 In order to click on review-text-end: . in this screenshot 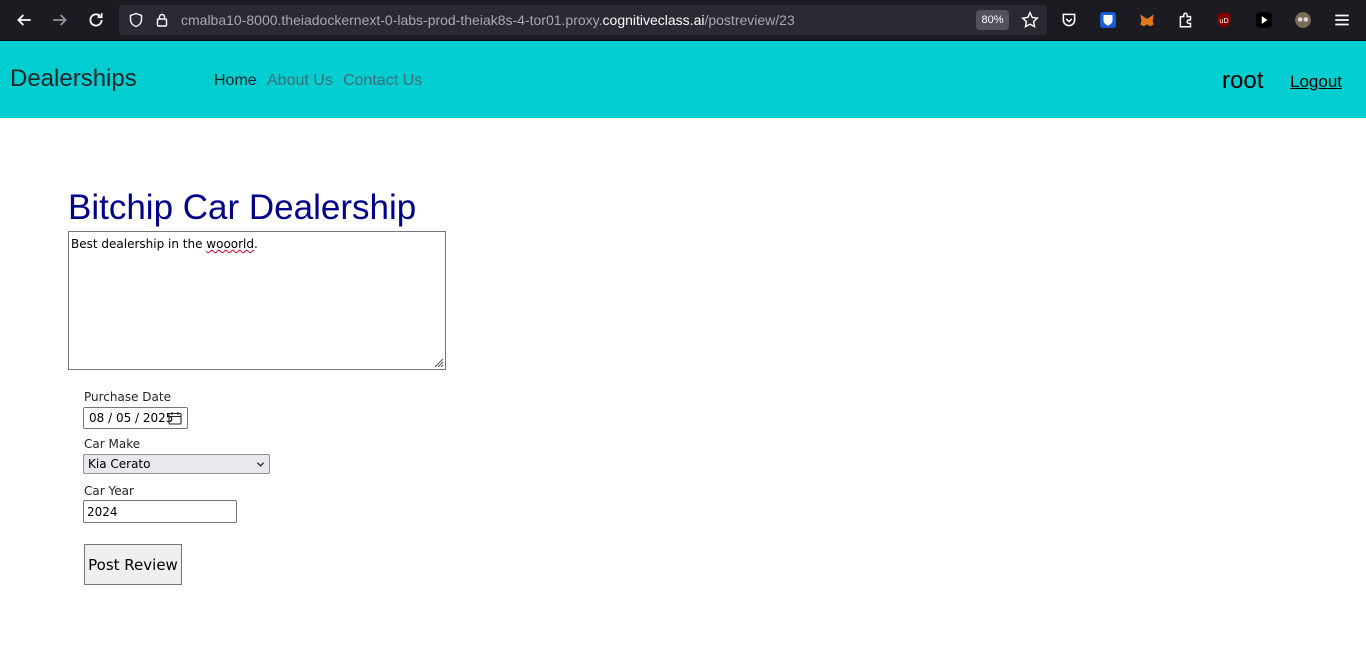, I will do `click(256, 244)`.